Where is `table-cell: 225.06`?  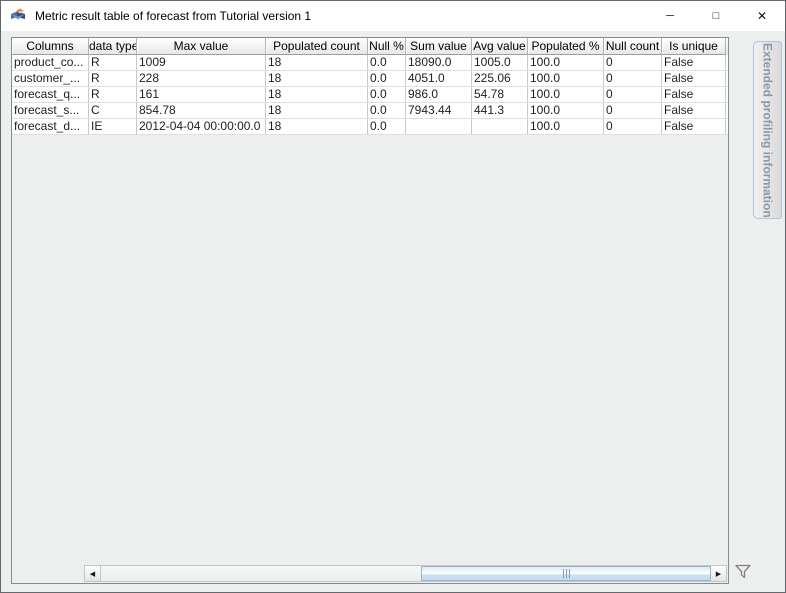 table-cell: 225.06 is located at coordinates (500, 78).